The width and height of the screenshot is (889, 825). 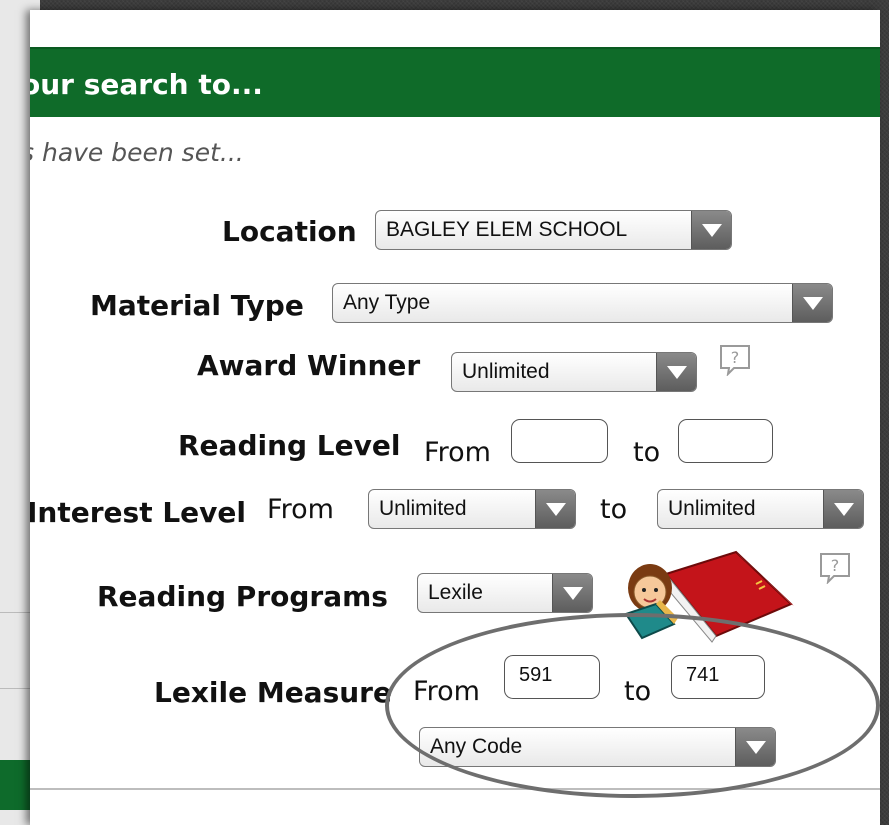 What do you see at coordinates (574, 372) in the screenshot?
I see `award-winner-select: Unlimited` at bounding box center [574, 372].